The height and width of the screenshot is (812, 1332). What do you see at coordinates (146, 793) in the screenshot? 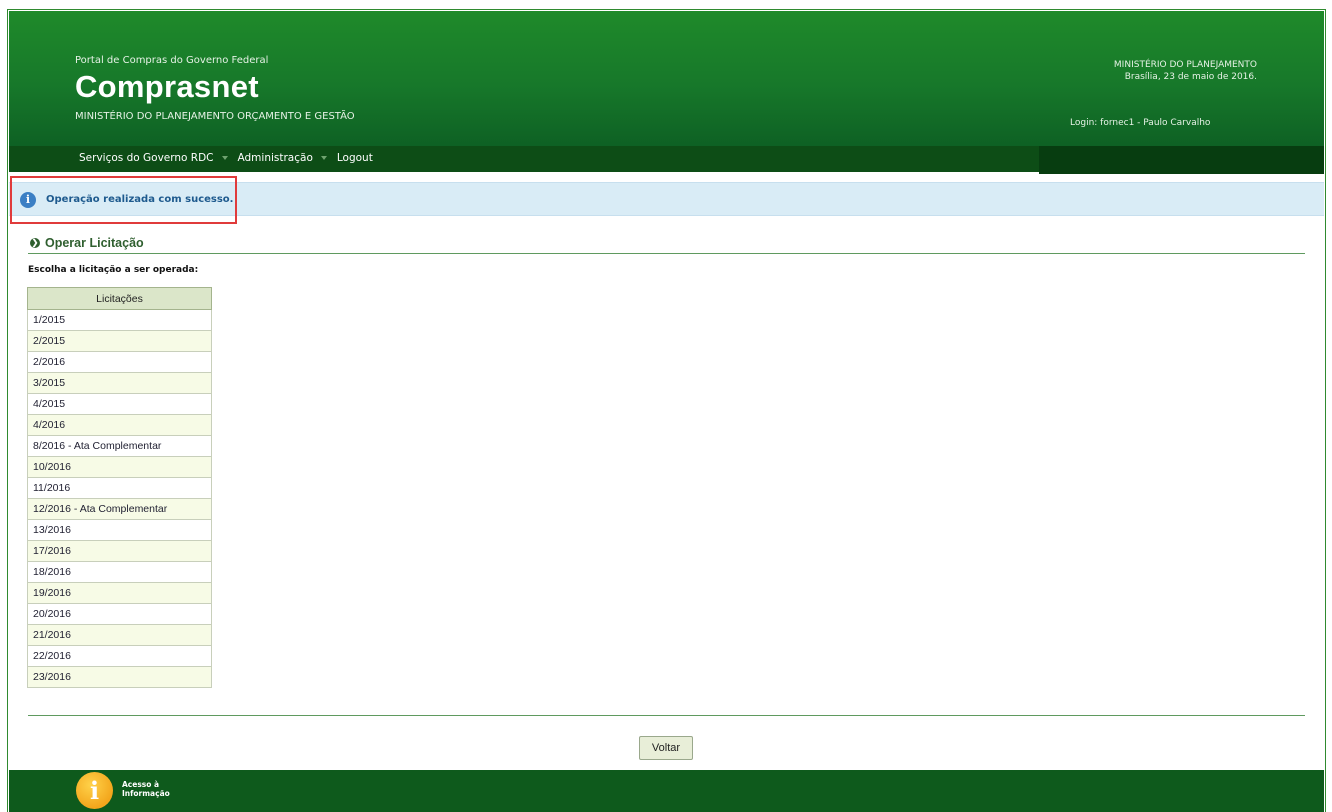
I see `acesso-line2: Informação` at bounding box center [146, 793].